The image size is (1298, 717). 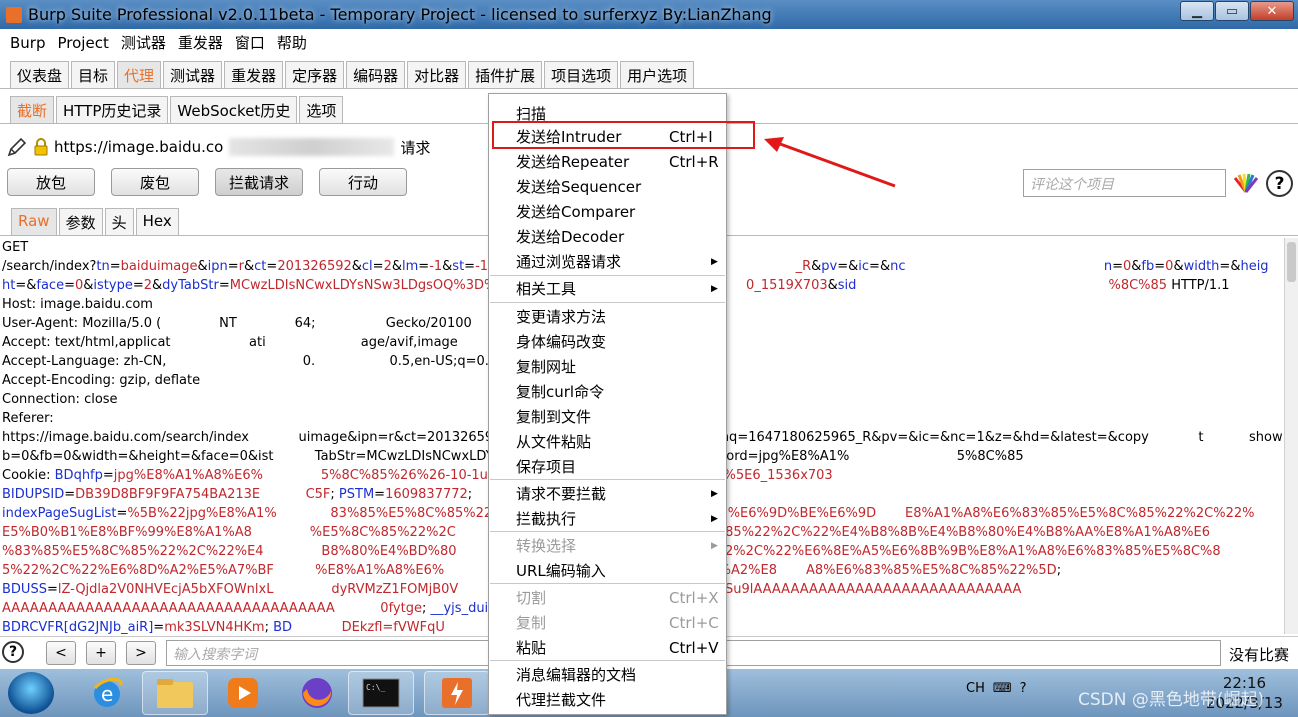 I want to click on context-menu-item: 保存项目, so click(x=607, y=466).